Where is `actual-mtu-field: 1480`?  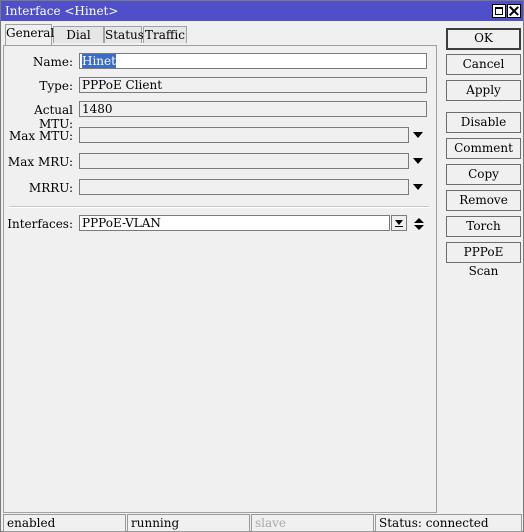 actual-mtu-field: 1480 is located at coordinates (253, 109).